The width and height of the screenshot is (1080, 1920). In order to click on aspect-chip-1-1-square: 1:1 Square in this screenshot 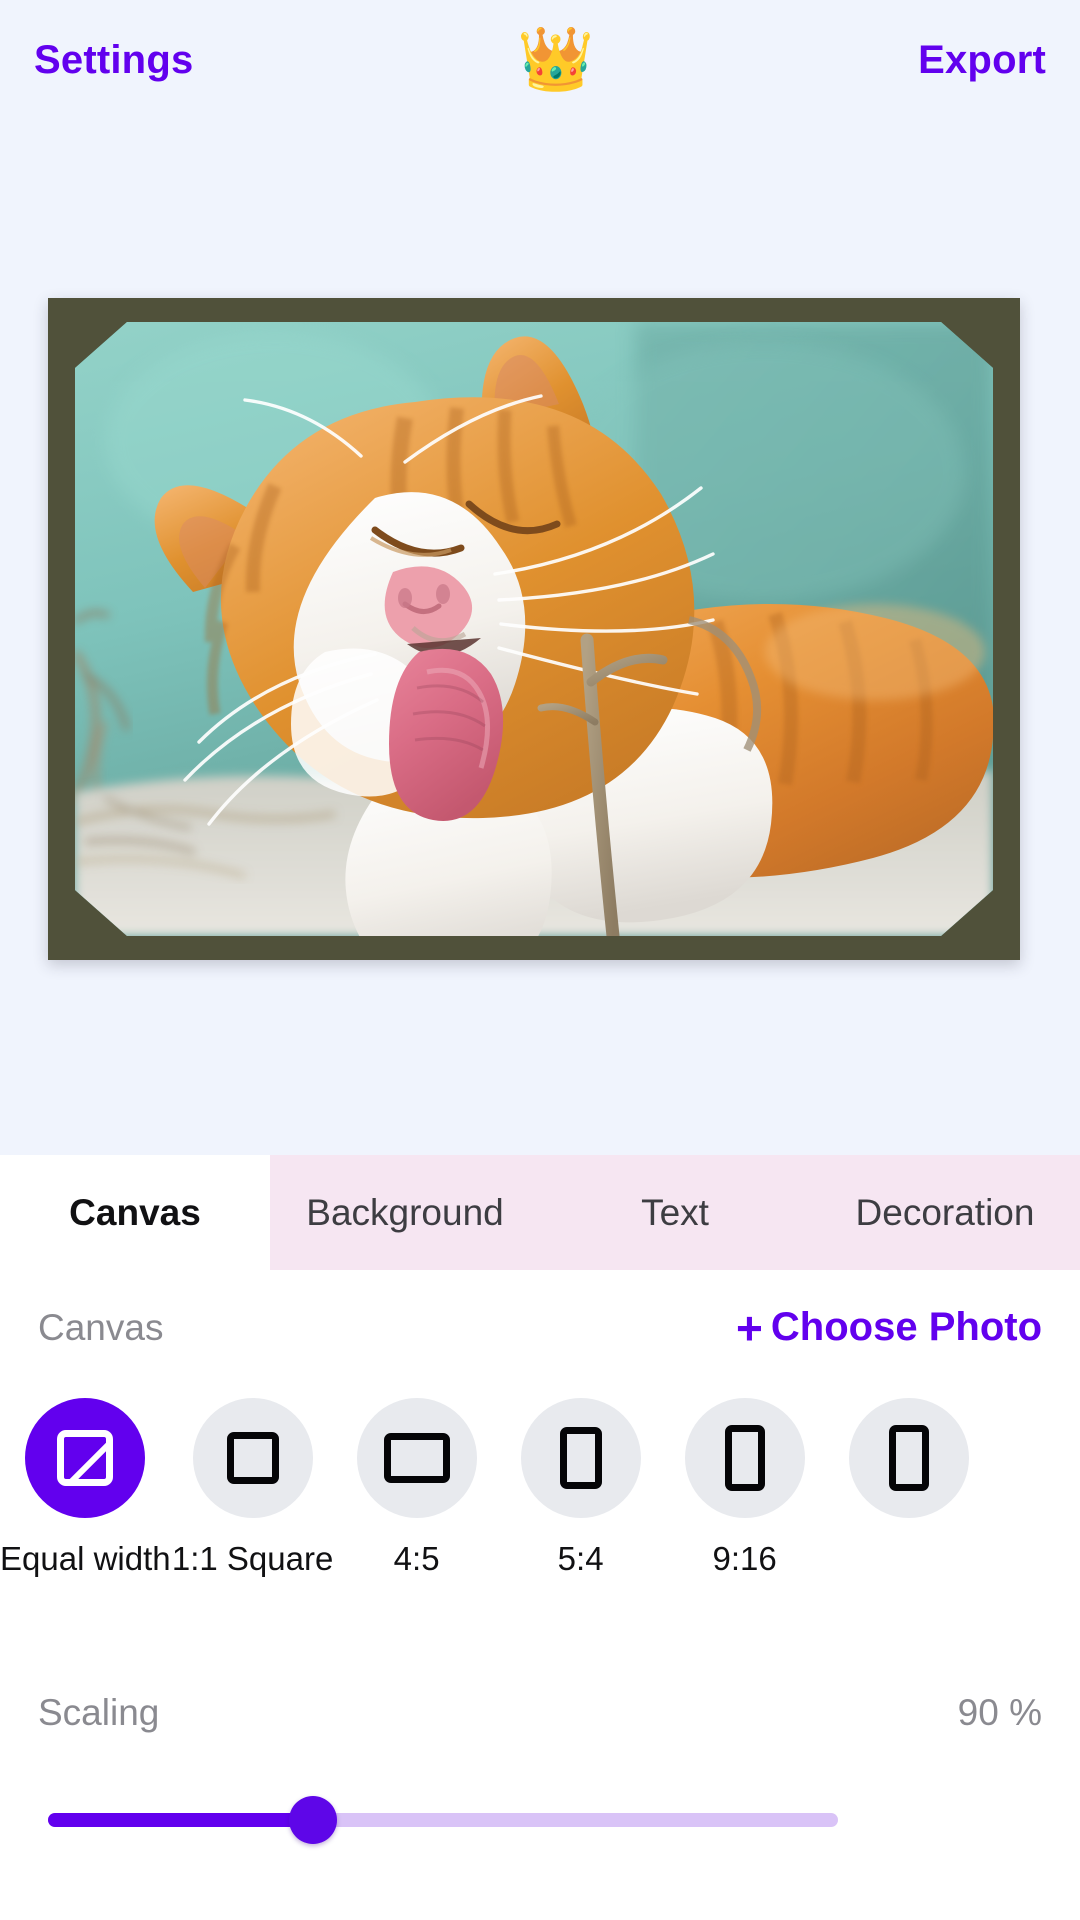, I will do `click(253, 1488)`.